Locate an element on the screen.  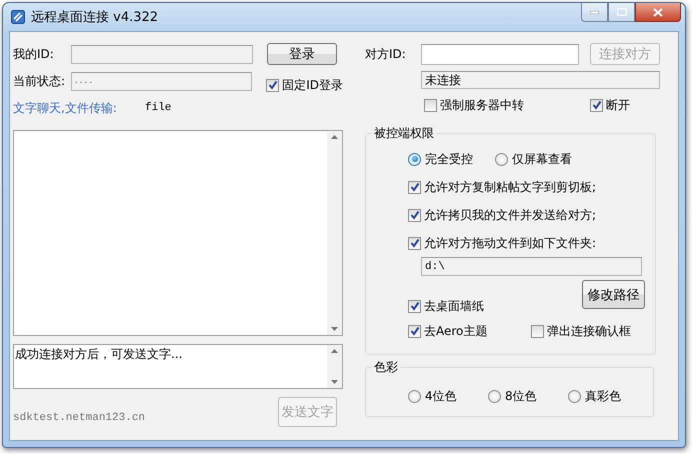
color-radio: 8位色 is located at coordinates (528, 396).